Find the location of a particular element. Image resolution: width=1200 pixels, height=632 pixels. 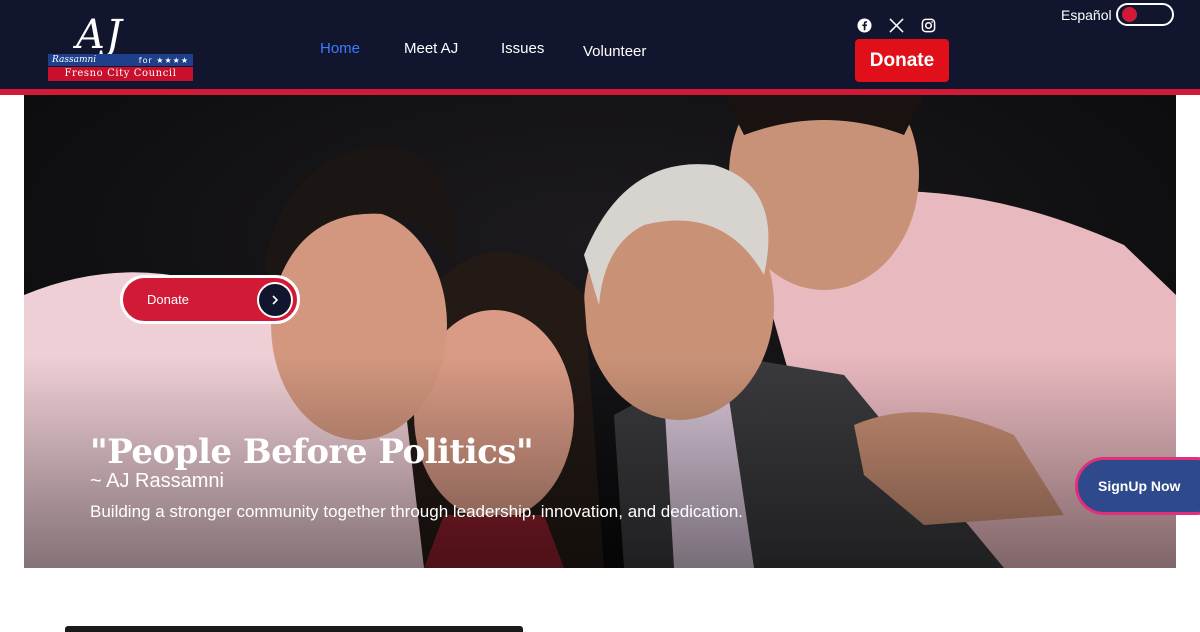

campaign-logo: AJ Rassamni for ★★★★ Fresno City Council is located at coordinates (120, 47).